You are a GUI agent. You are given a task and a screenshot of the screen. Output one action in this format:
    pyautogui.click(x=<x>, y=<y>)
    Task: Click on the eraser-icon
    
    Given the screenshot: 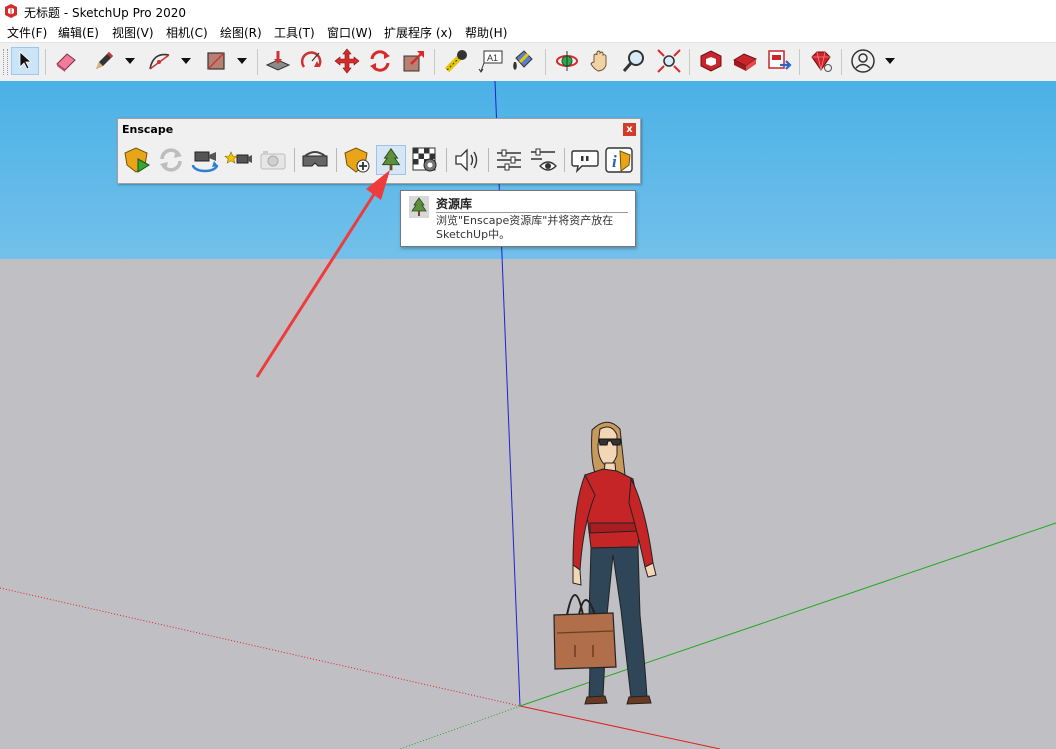 What is the action you would take?
    pyautogui.click(x=66, y=62)
    